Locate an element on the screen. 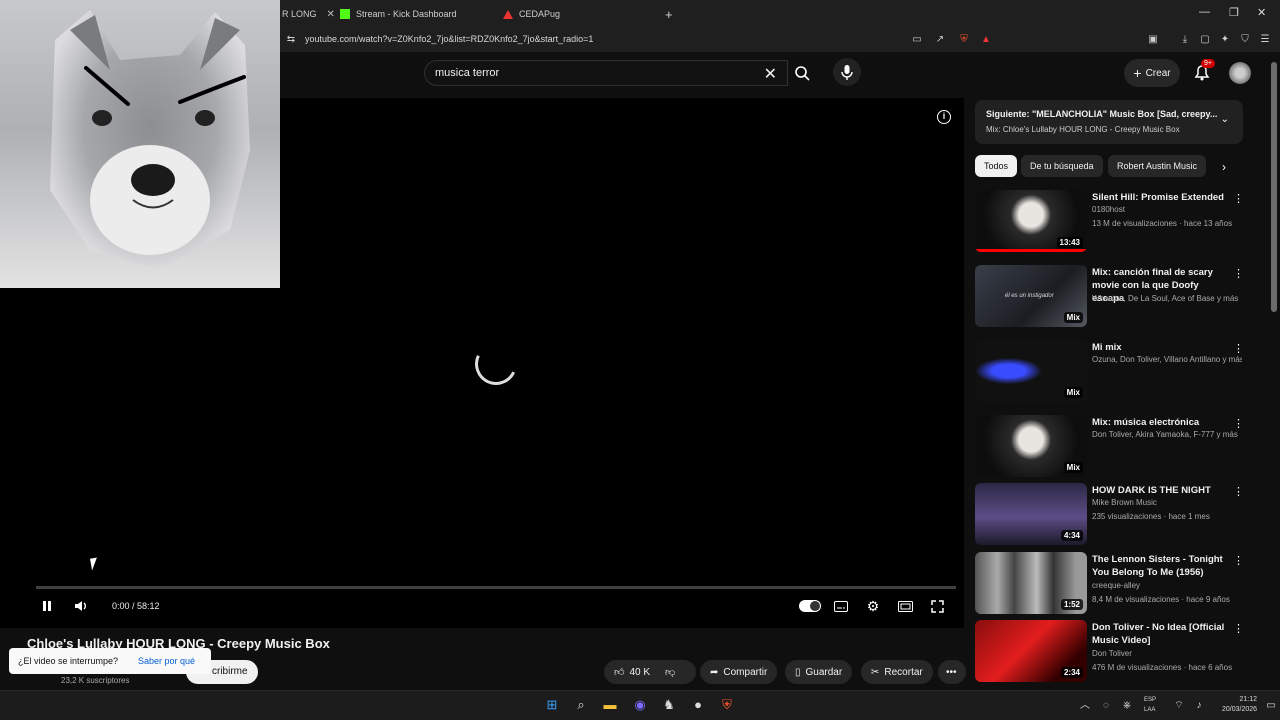 This screenshot has width=1280, height=720. save-button: ▯ Guardar is located at coordinates (819, 672).